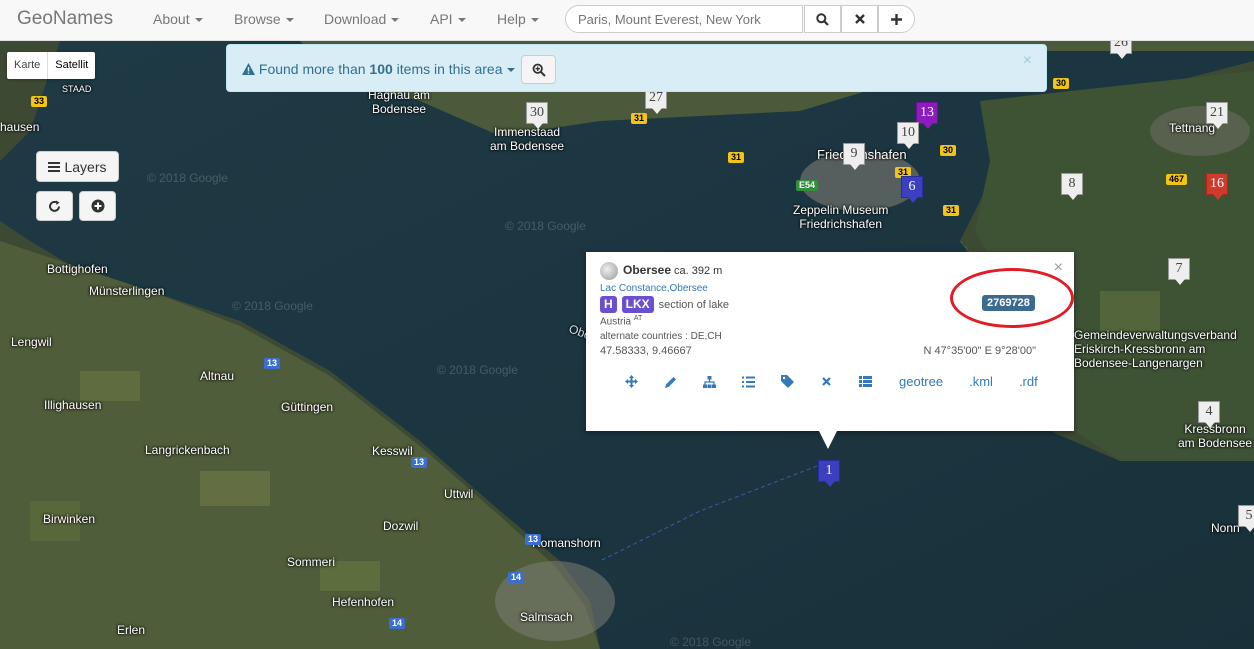 The width and height of the screenshot is (1254, 649). Describe the element at coordinates (1217, 186) in the screenshot. I see `map-marker: 16` at that location.